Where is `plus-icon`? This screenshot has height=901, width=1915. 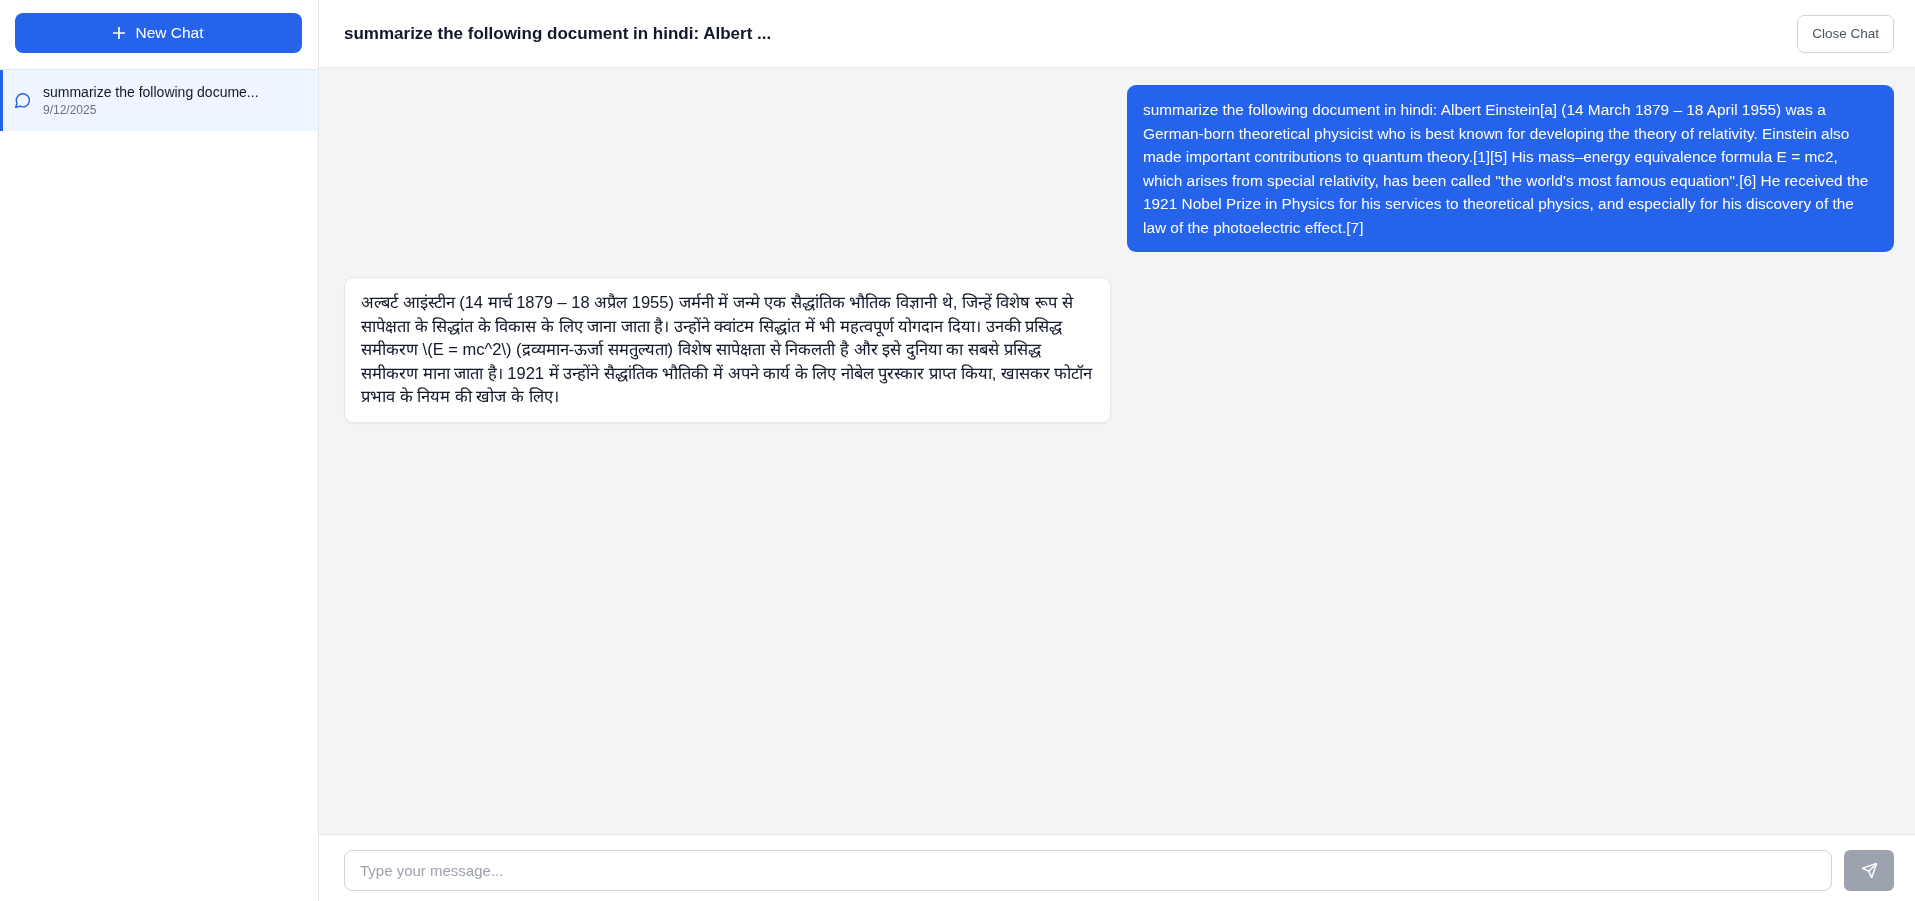
plus-icon is located at coordinates (119, 33).